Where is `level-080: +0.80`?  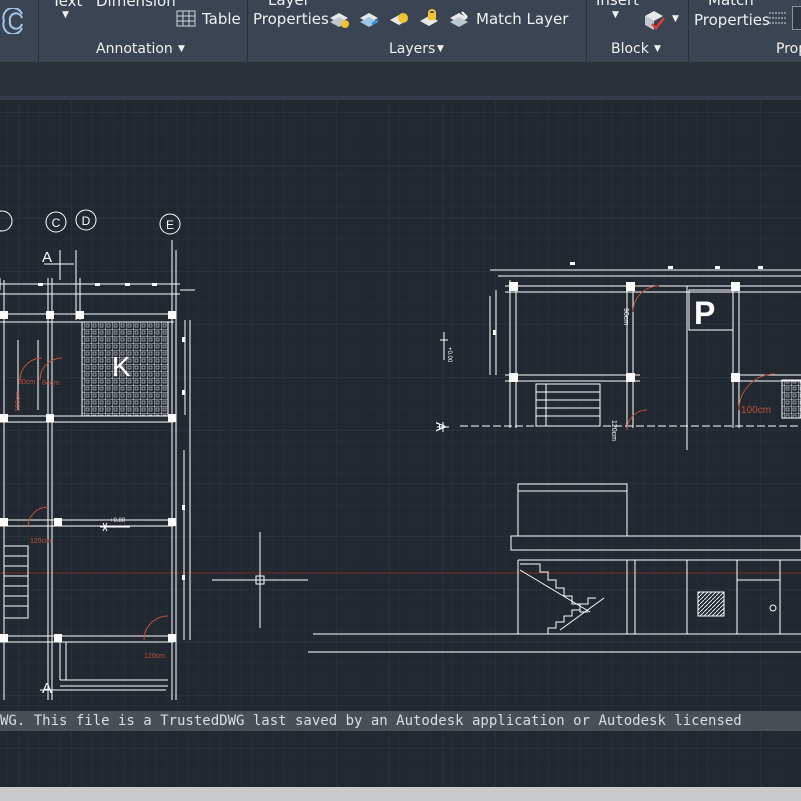
level-080: +0.80 is located at coordinates (118, 521).